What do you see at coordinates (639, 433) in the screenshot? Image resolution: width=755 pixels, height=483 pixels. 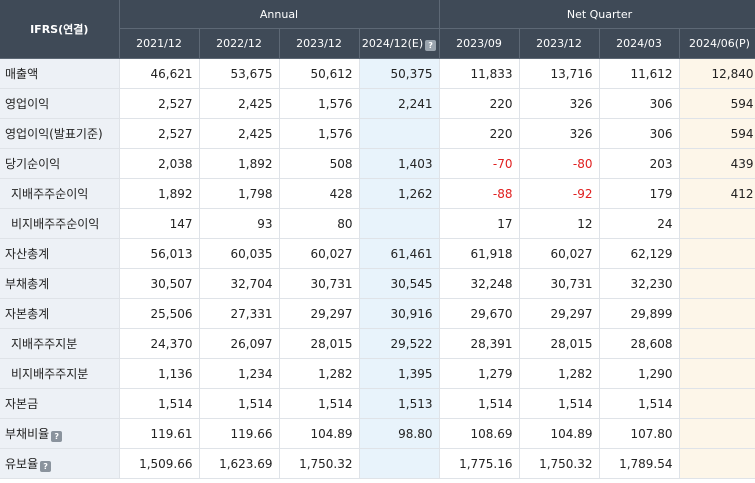 I see `value-cell: 107.80` at bounding box center [639, 433].